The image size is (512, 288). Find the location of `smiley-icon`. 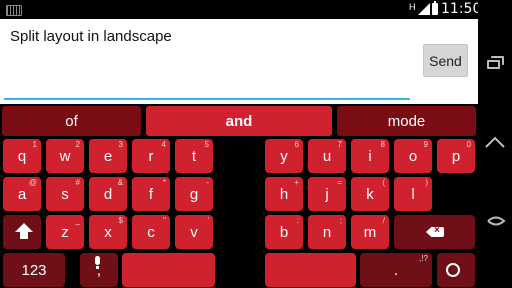

smiley-icon is located at coordinates (453, 270).